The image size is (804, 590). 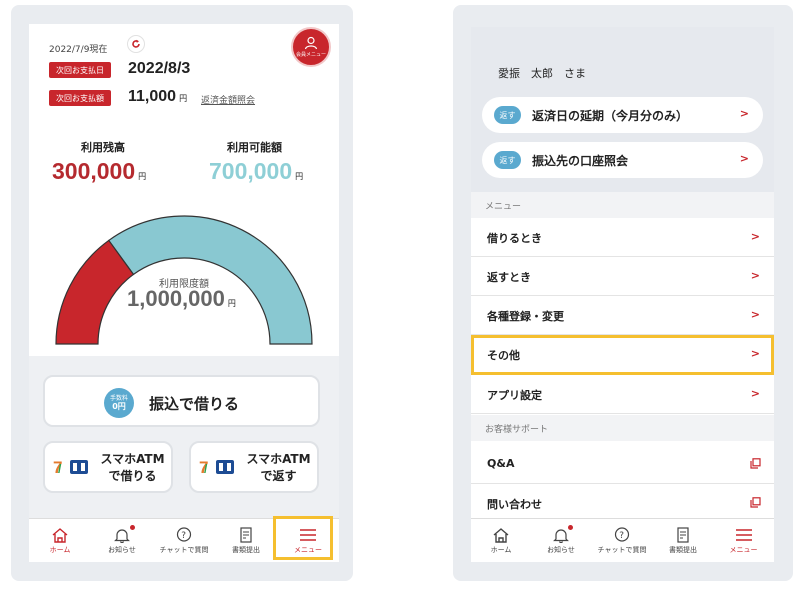 What do you see at coordinates (501, 463) in the screenshot?
I see `menu-item-label: Q&A` at bounding box center [501, 463].